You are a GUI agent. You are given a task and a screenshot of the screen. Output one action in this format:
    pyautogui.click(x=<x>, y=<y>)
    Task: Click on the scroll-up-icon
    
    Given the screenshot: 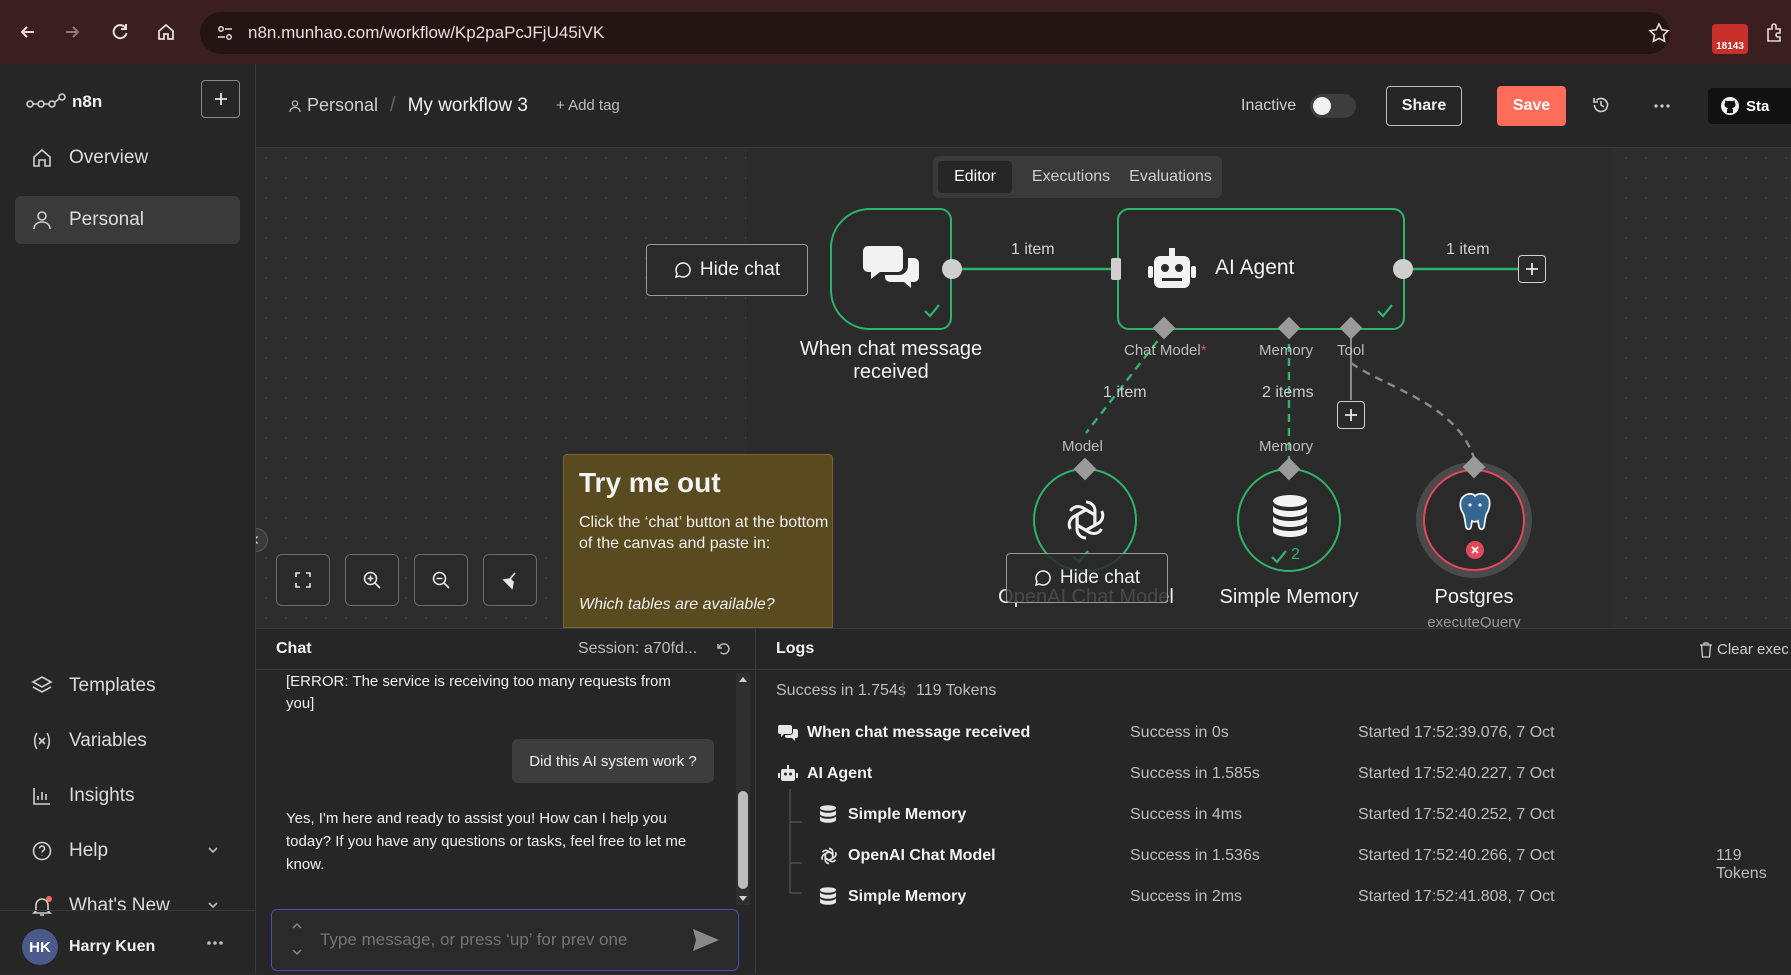 What is the action you would take?
    pyautogui.click(x=743, y=680)
    